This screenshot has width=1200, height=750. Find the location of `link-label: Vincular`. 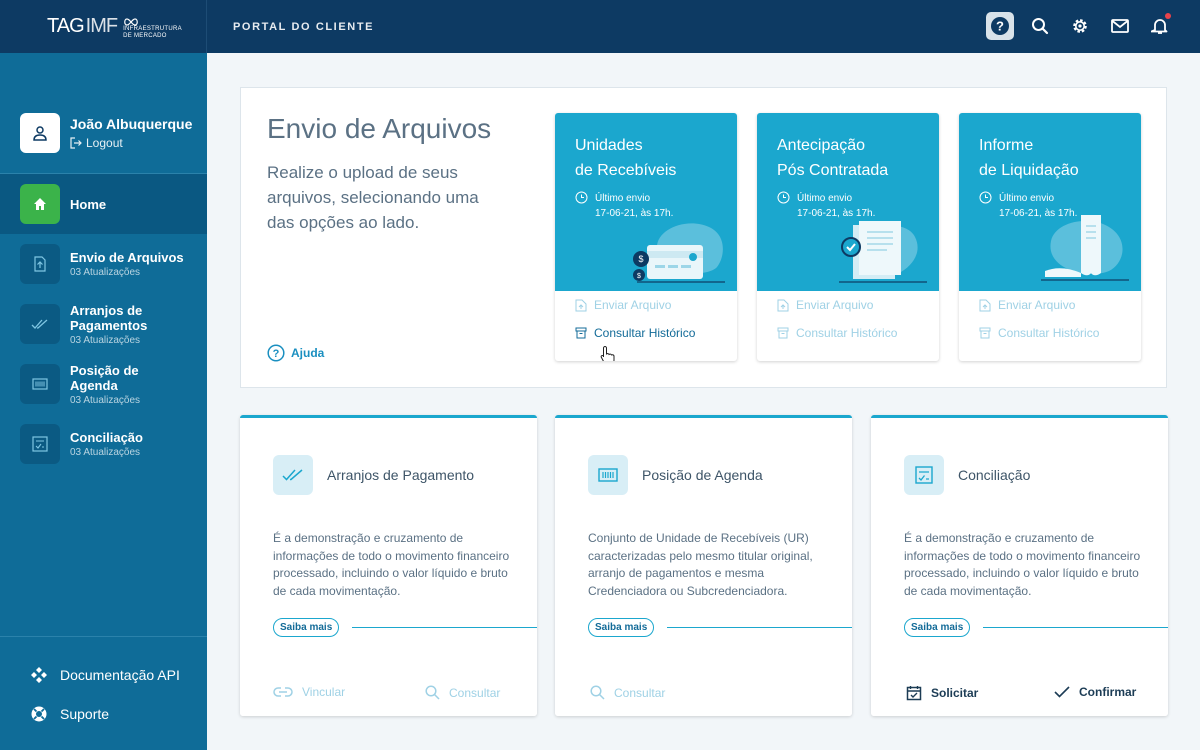

link-label: Vincular is located at coordinates (324, 692).